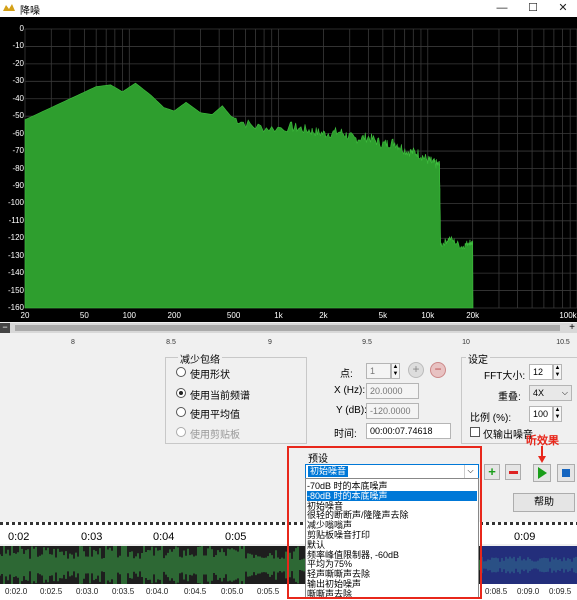  I want to click on frequency-scrollbar: − +, so click(288, 328).